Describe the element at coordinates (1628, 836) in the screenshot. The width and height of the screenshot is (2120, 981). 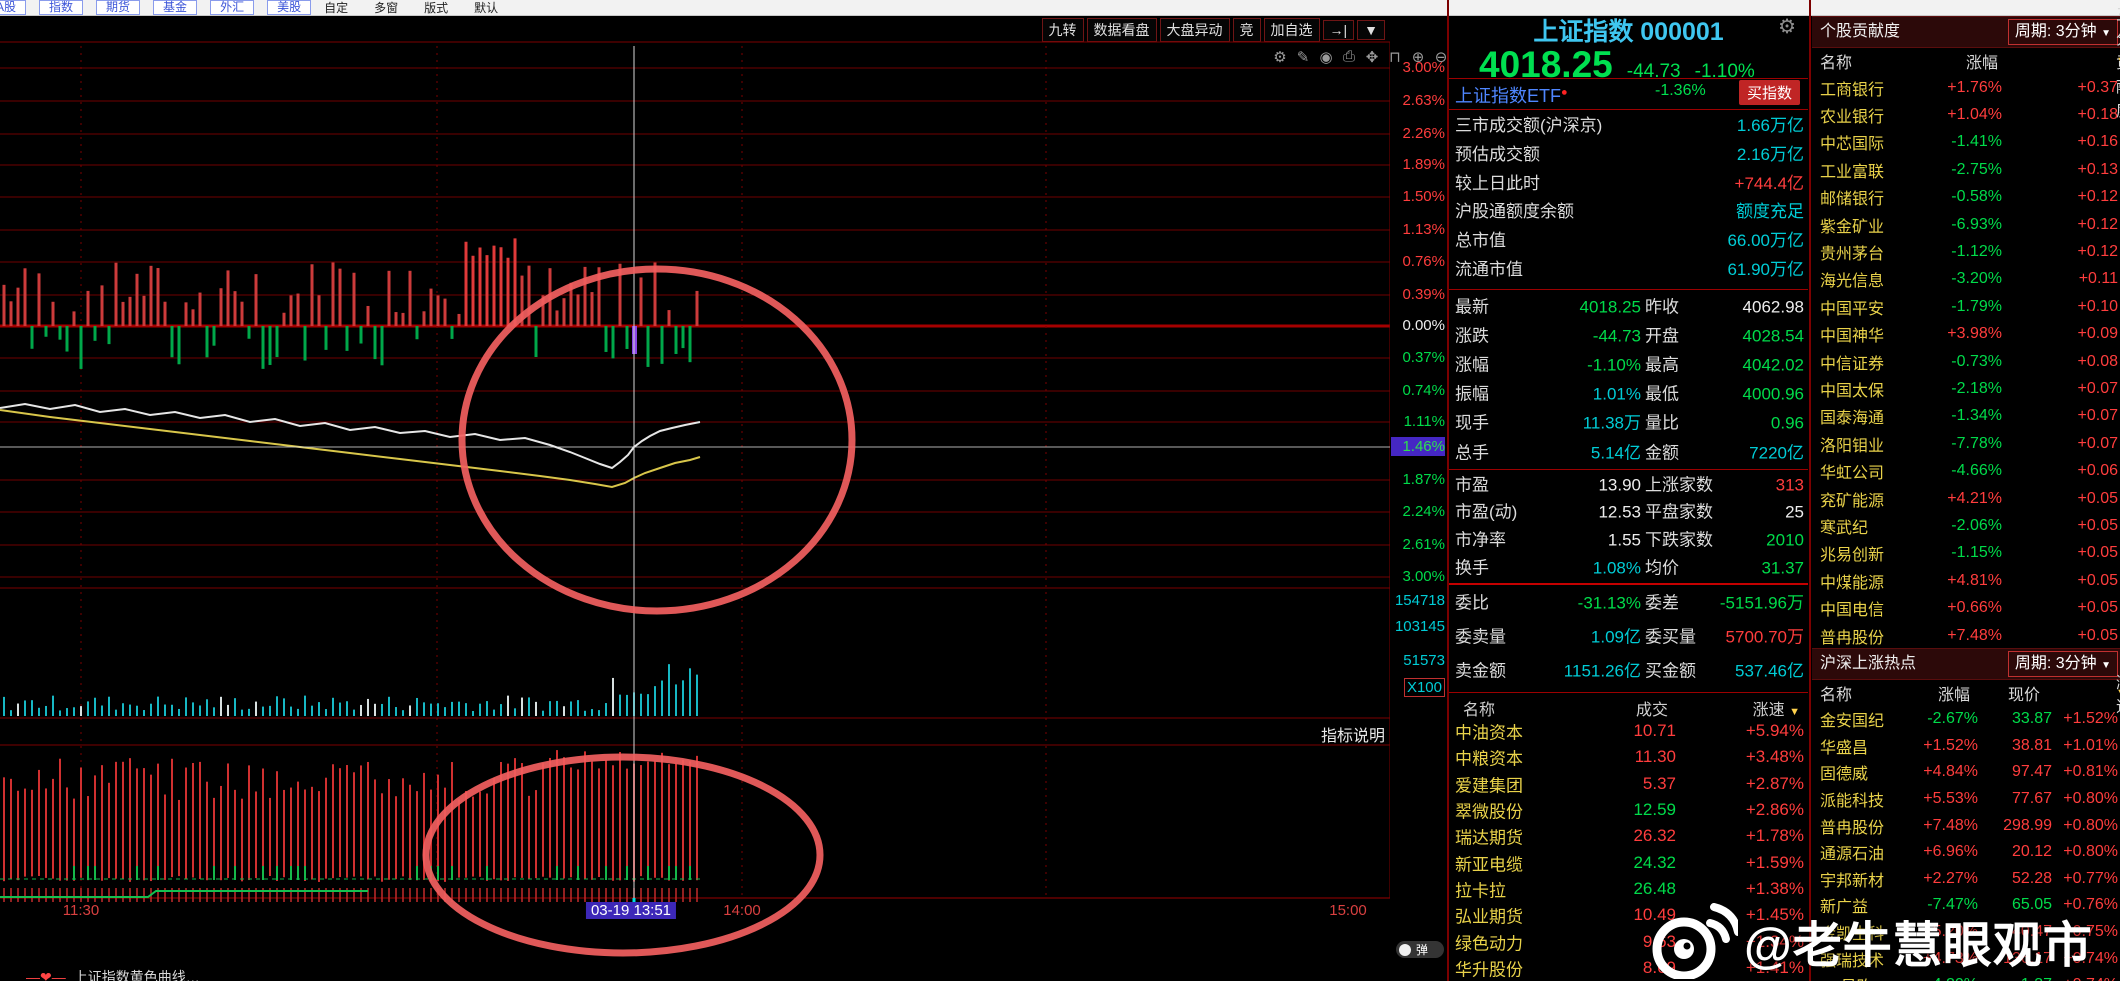
I see `table-row: 瑞达期货 26.32 +1.78%` at that location.